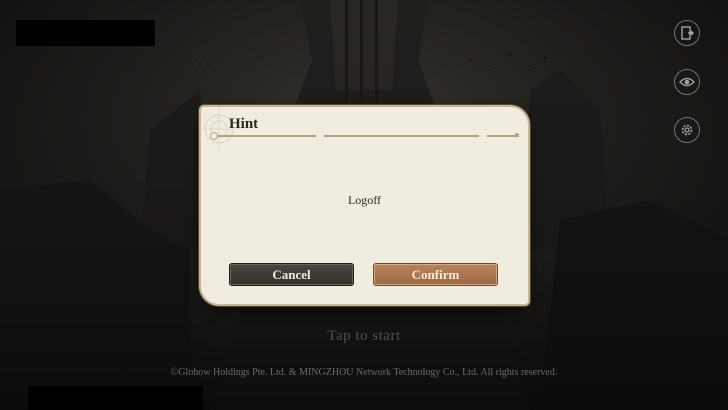 This screenshot has height=410, width=728. I want to click on confirm-button-label: Confirm, so click(435, 274).